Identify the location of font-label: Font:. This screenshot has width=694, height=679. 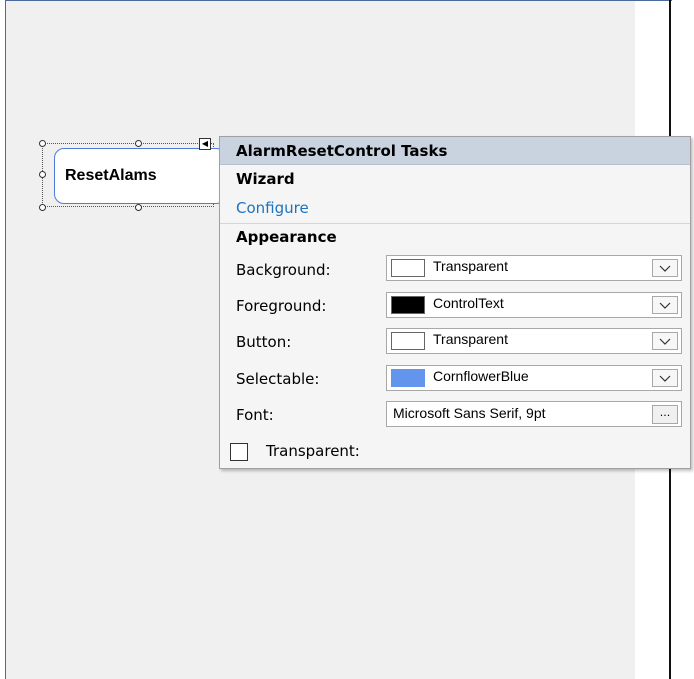
(255, 415).